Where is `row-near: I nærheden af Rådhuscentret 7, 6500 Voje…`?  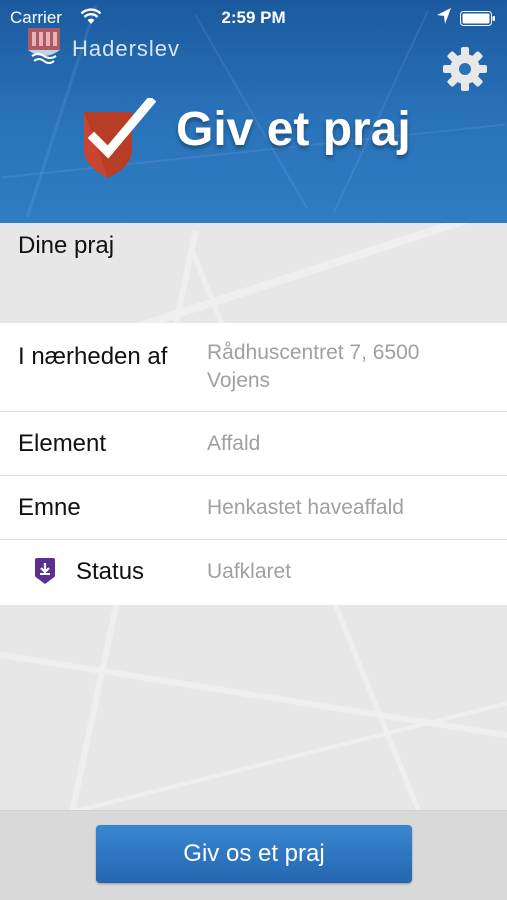 row-near: I nærheden af Rådhuscentret 7, 6500 Voje… is located at coordinates (253, 367).